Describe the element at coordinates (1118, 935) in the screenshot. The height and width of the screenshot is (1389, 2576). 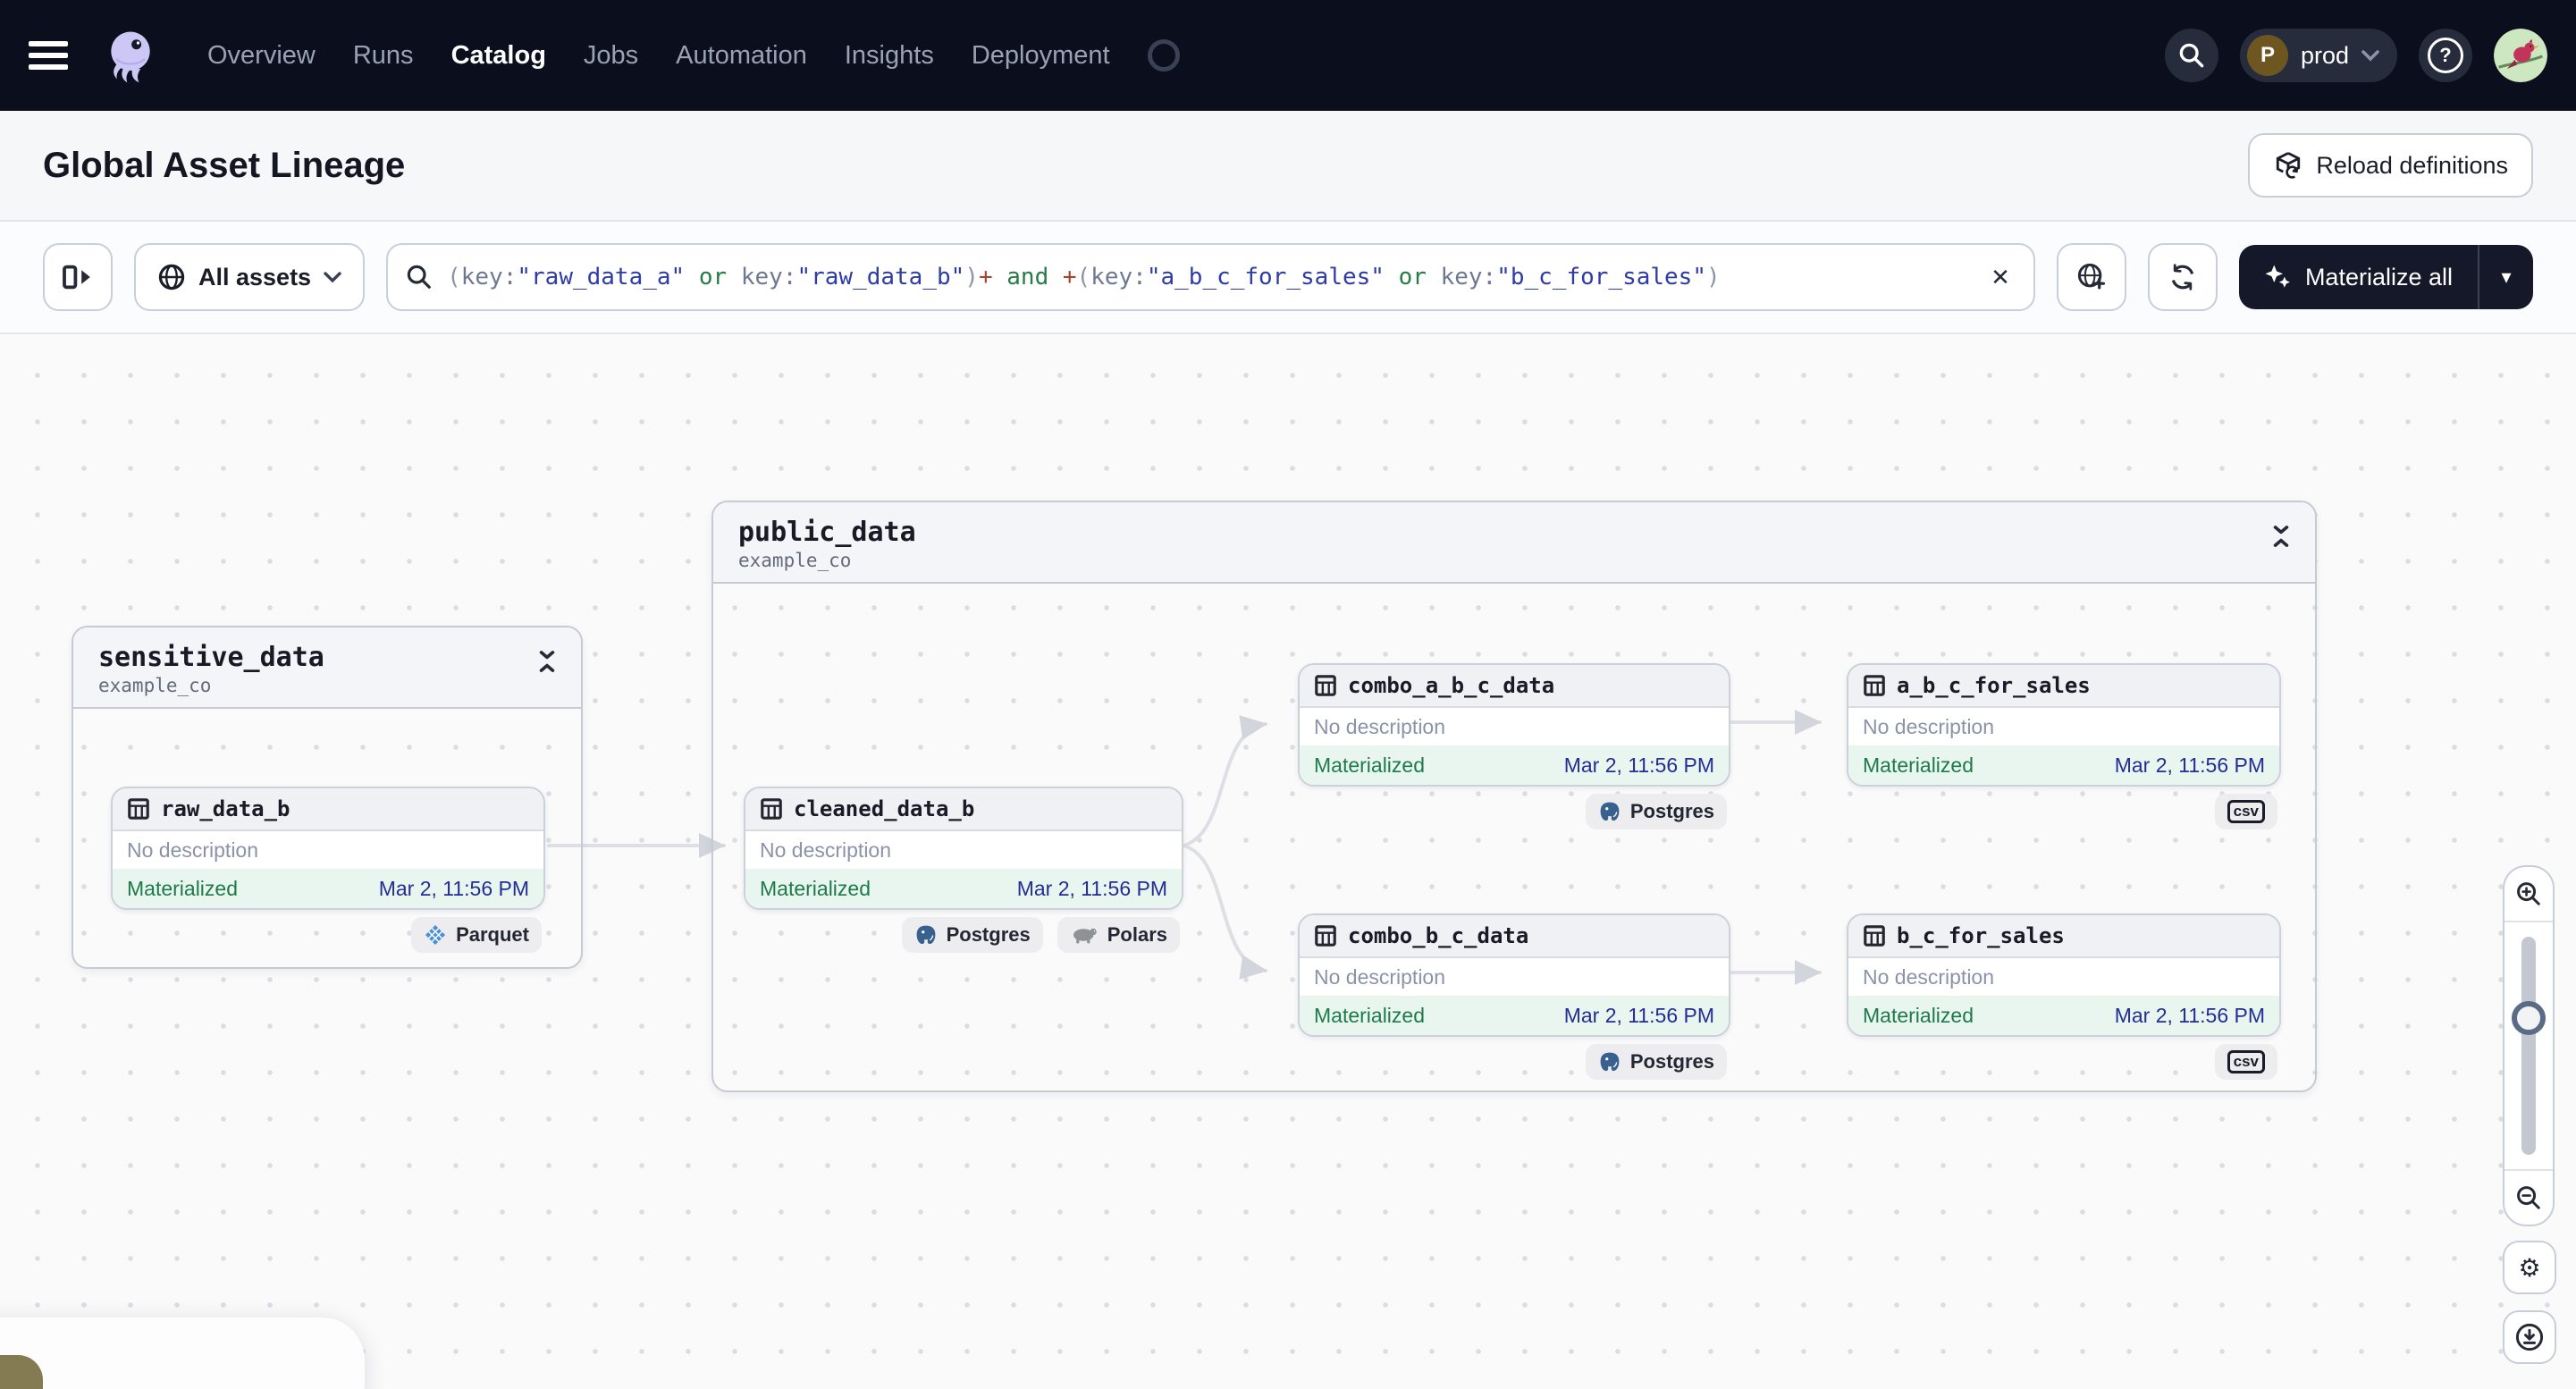
I see `tag-polars: Polars` at that location.